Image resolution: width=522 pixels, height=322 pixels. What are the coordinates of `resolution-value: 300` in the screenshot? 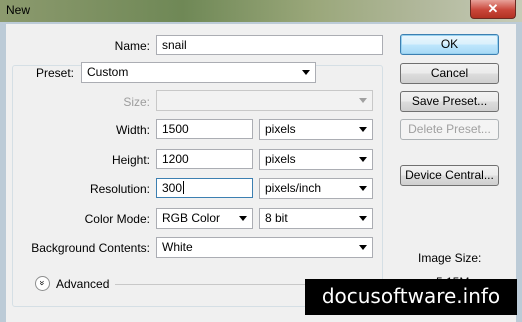 It's located at (172, 188).